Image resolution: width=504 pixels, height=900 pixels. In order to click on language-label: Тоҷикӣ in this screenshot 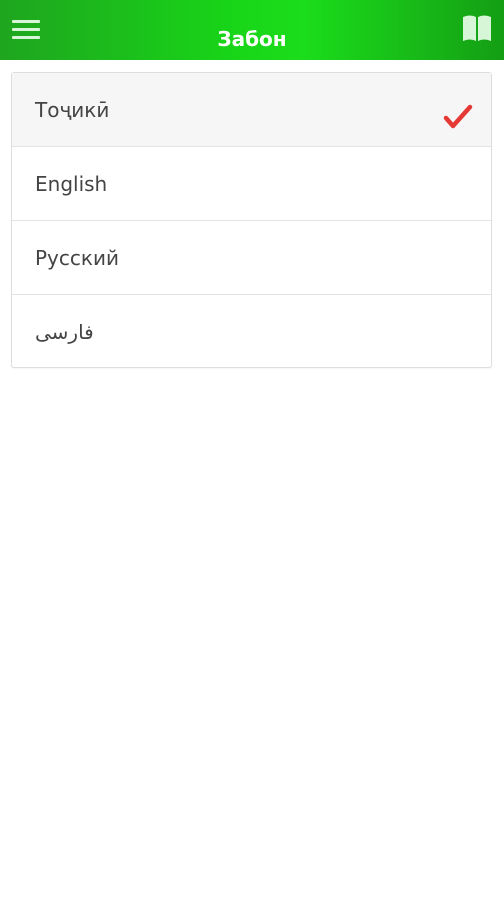, I will do `click(72, 110)`.